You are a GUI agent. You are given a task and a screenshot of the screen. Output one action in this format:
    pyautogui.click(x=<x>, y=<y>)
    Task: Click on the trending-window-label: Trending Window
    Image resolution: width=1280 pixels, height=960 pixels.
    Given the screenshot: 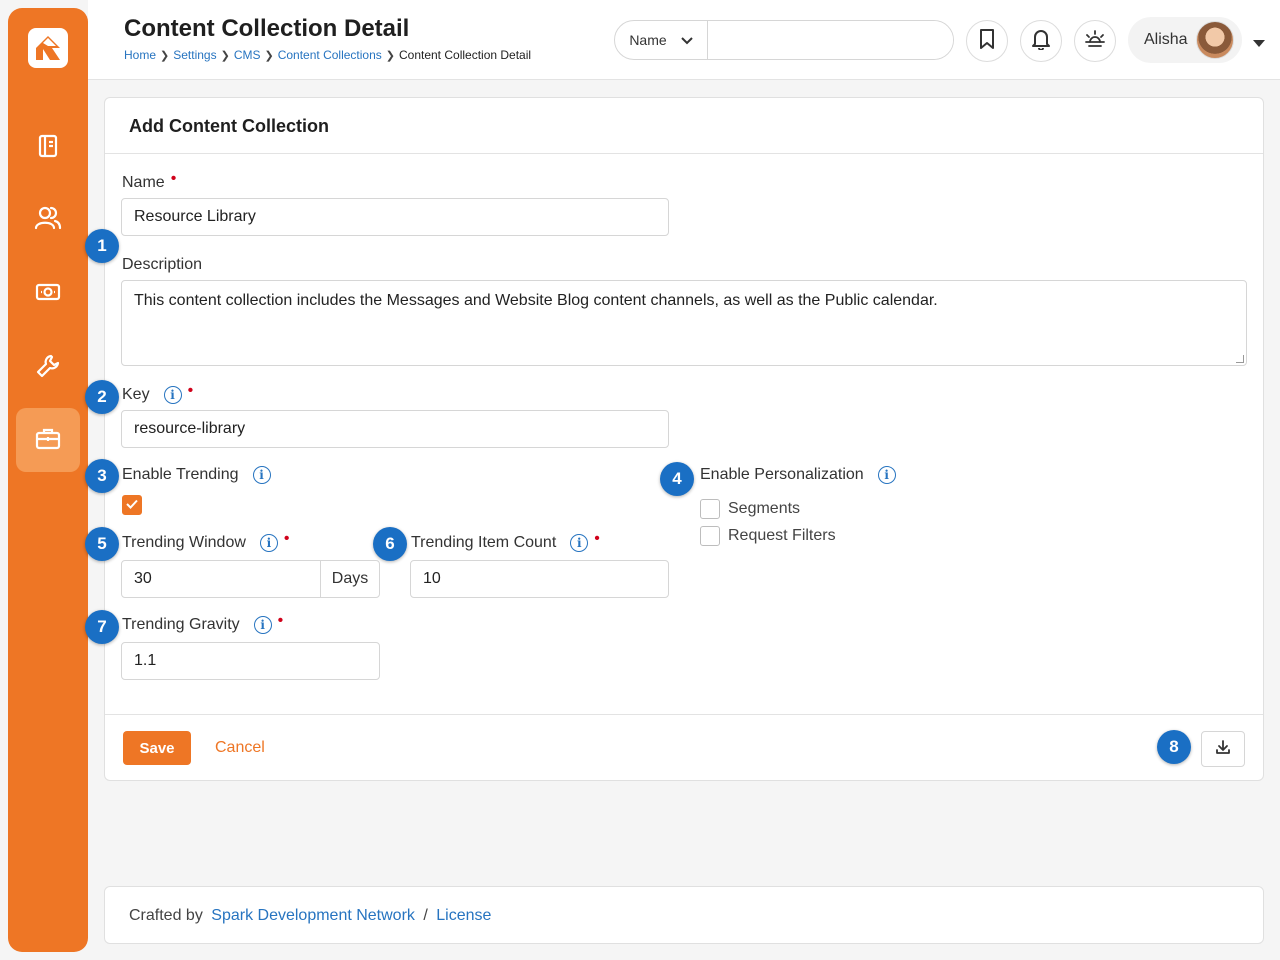 What is the action you would take?
    pyautogui.click(x=184, y=542)
    